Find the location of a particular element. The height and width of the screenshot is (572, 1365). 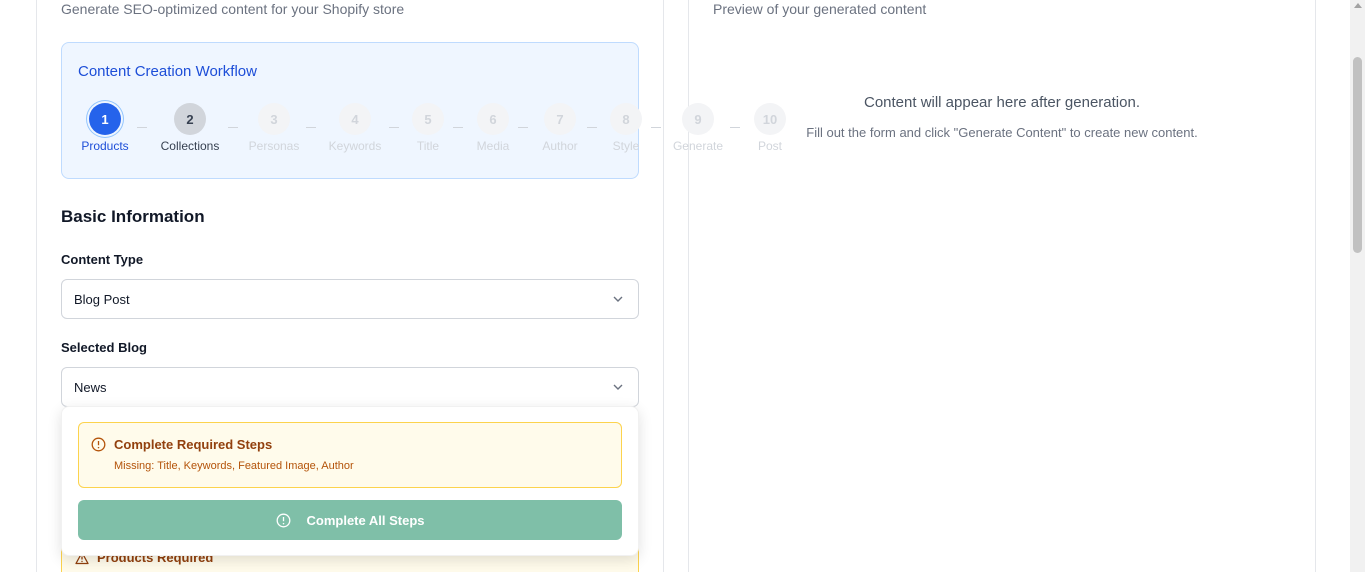

step-number: 10 is located at coordinates (770, 119).